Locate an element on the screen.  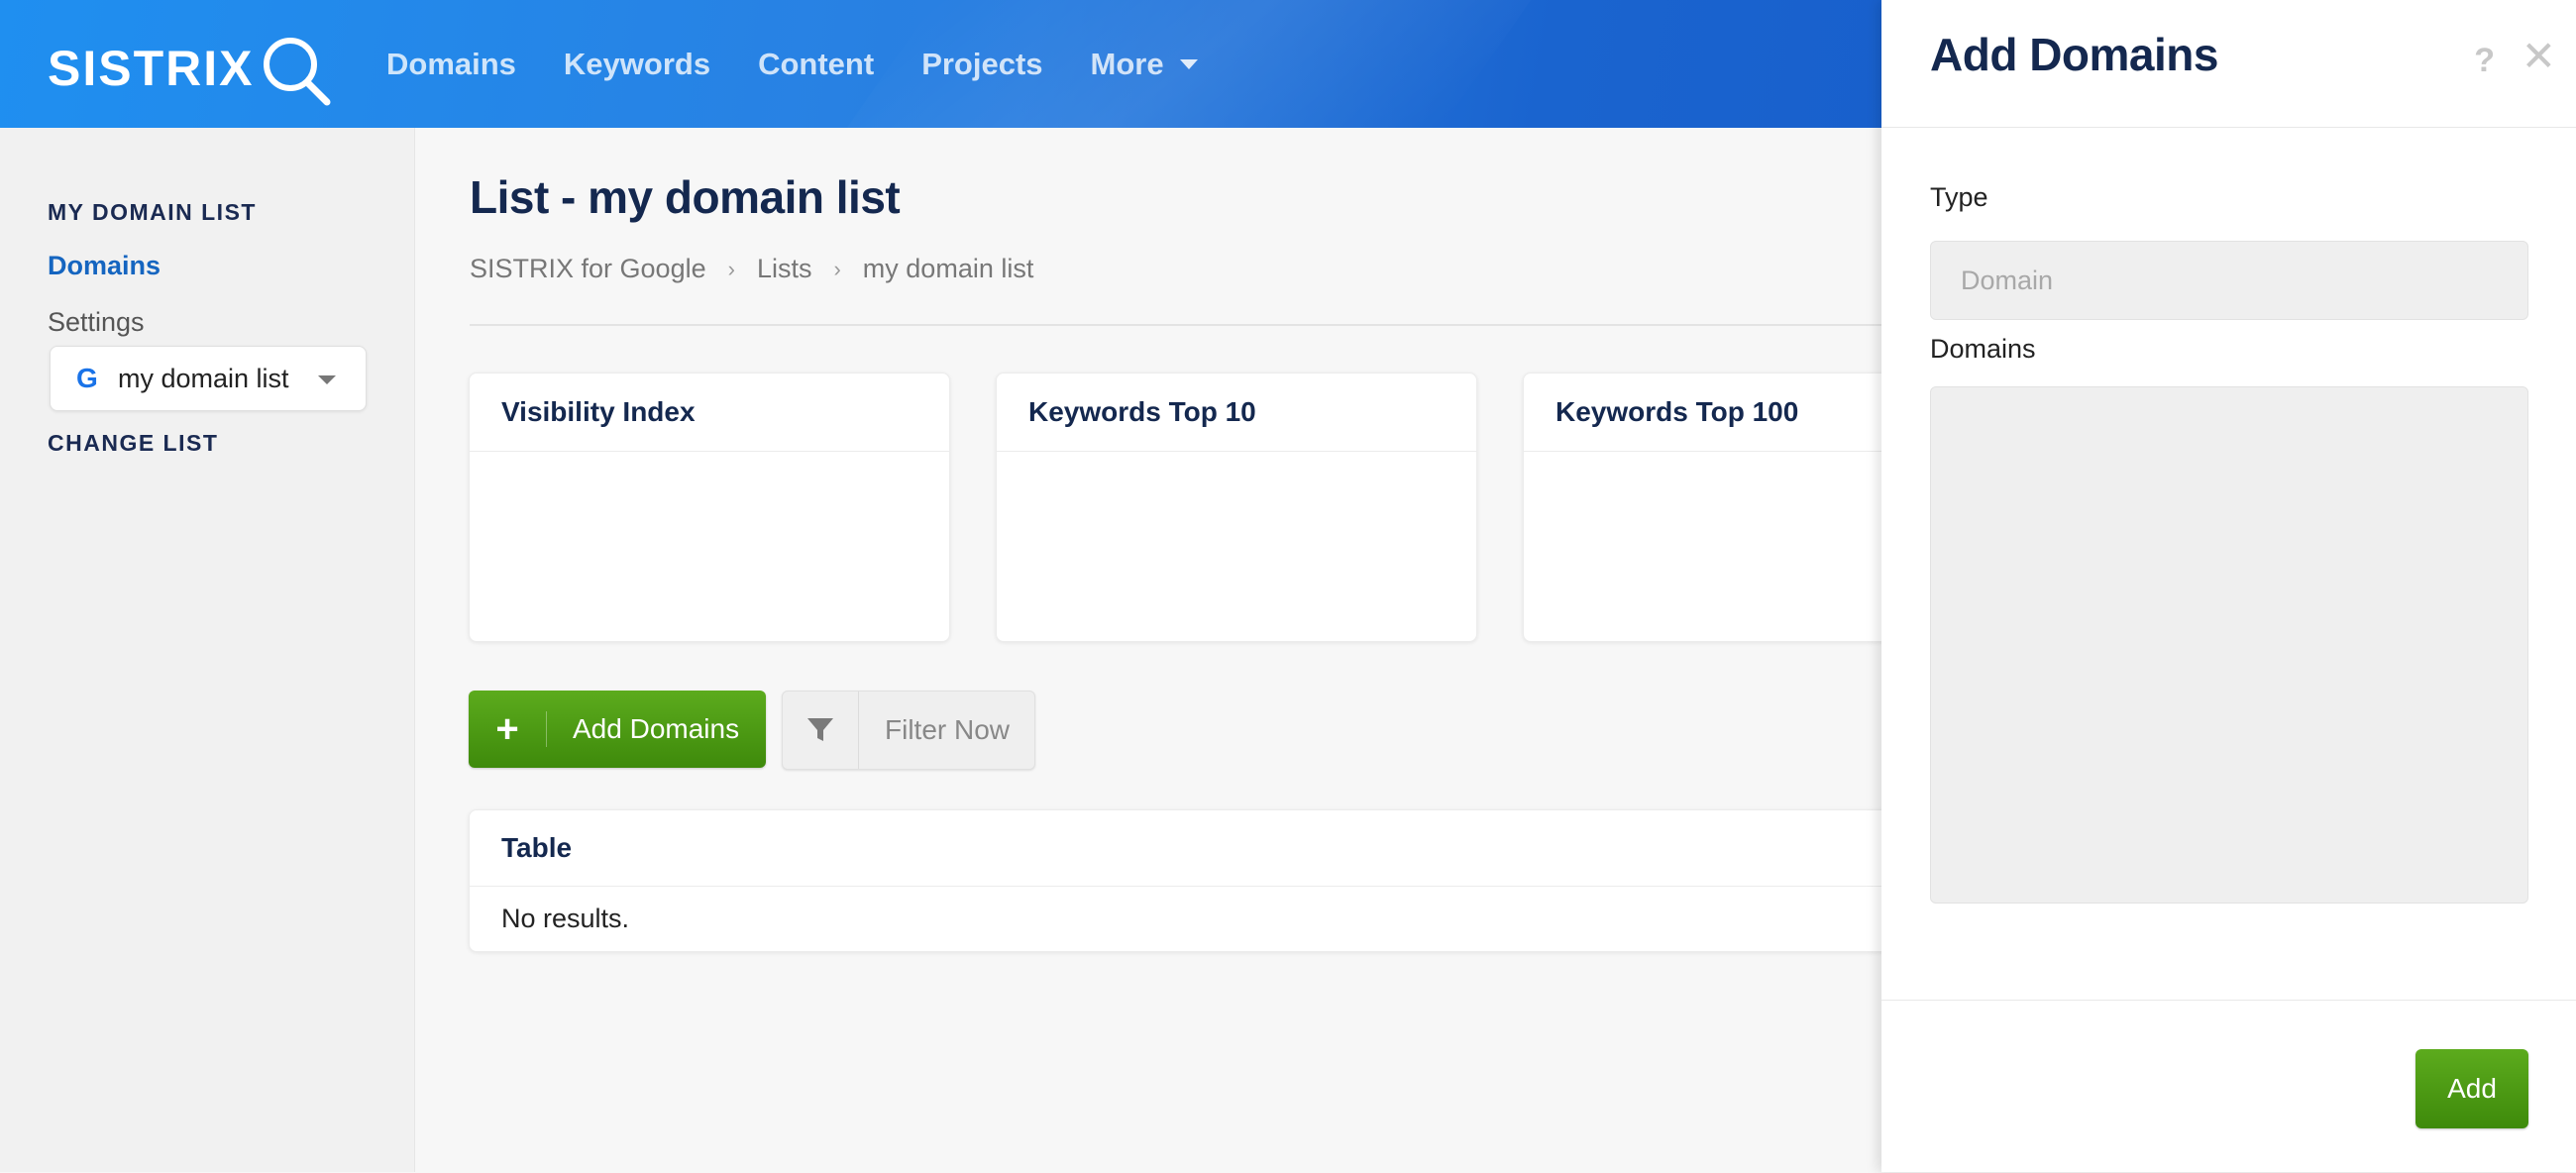
sidebar-heading-change-list: CHANGE LIST is located at coordinates (133, 443).